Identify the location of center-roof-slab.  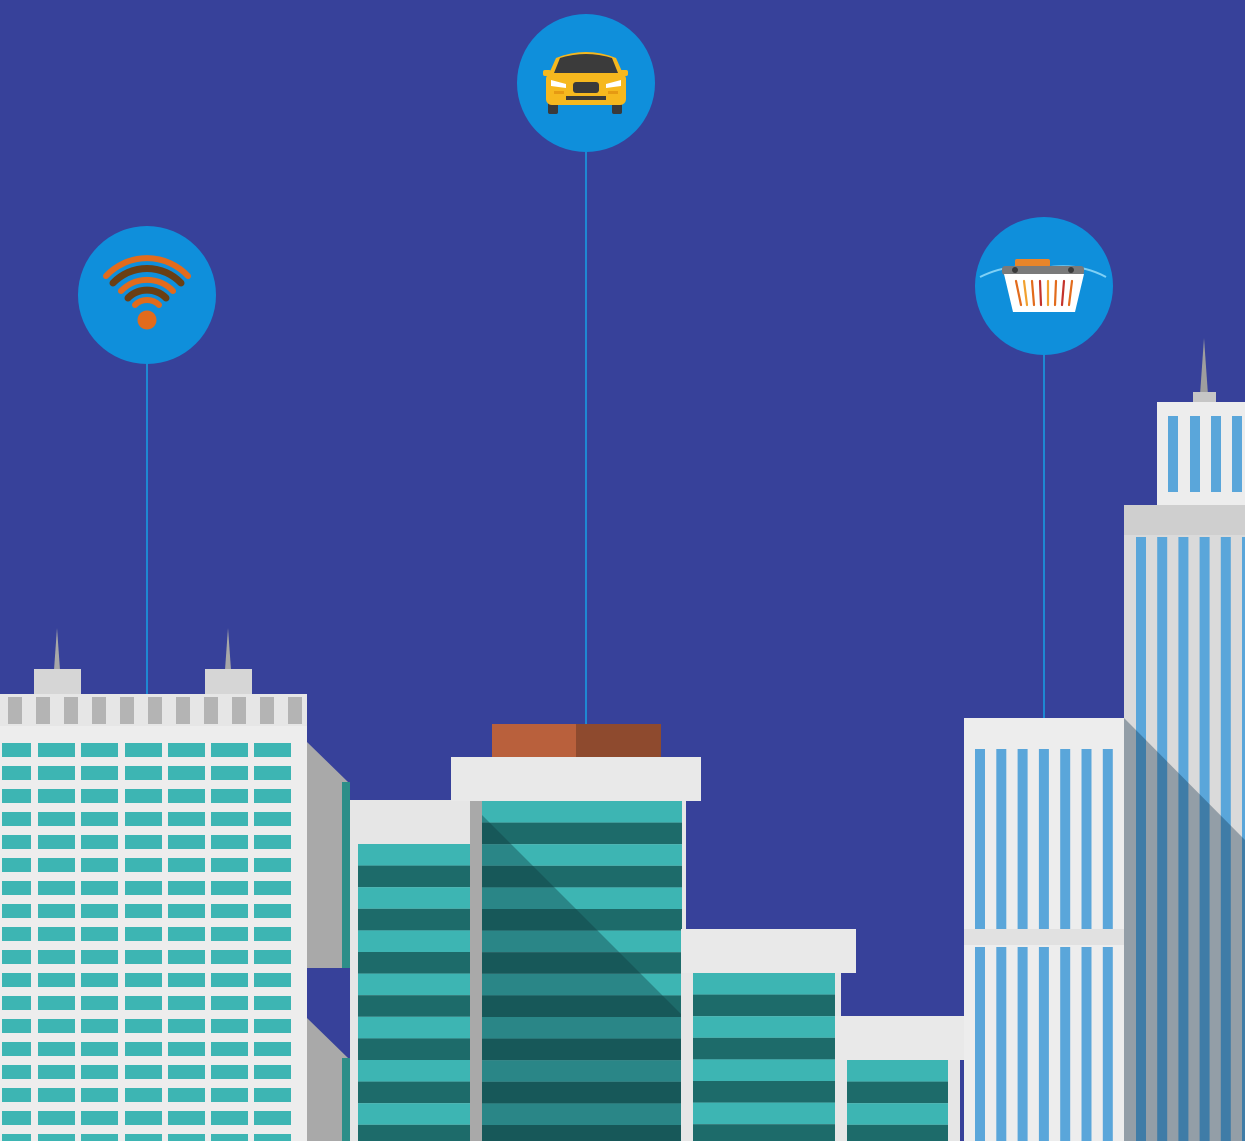
(576, 779).